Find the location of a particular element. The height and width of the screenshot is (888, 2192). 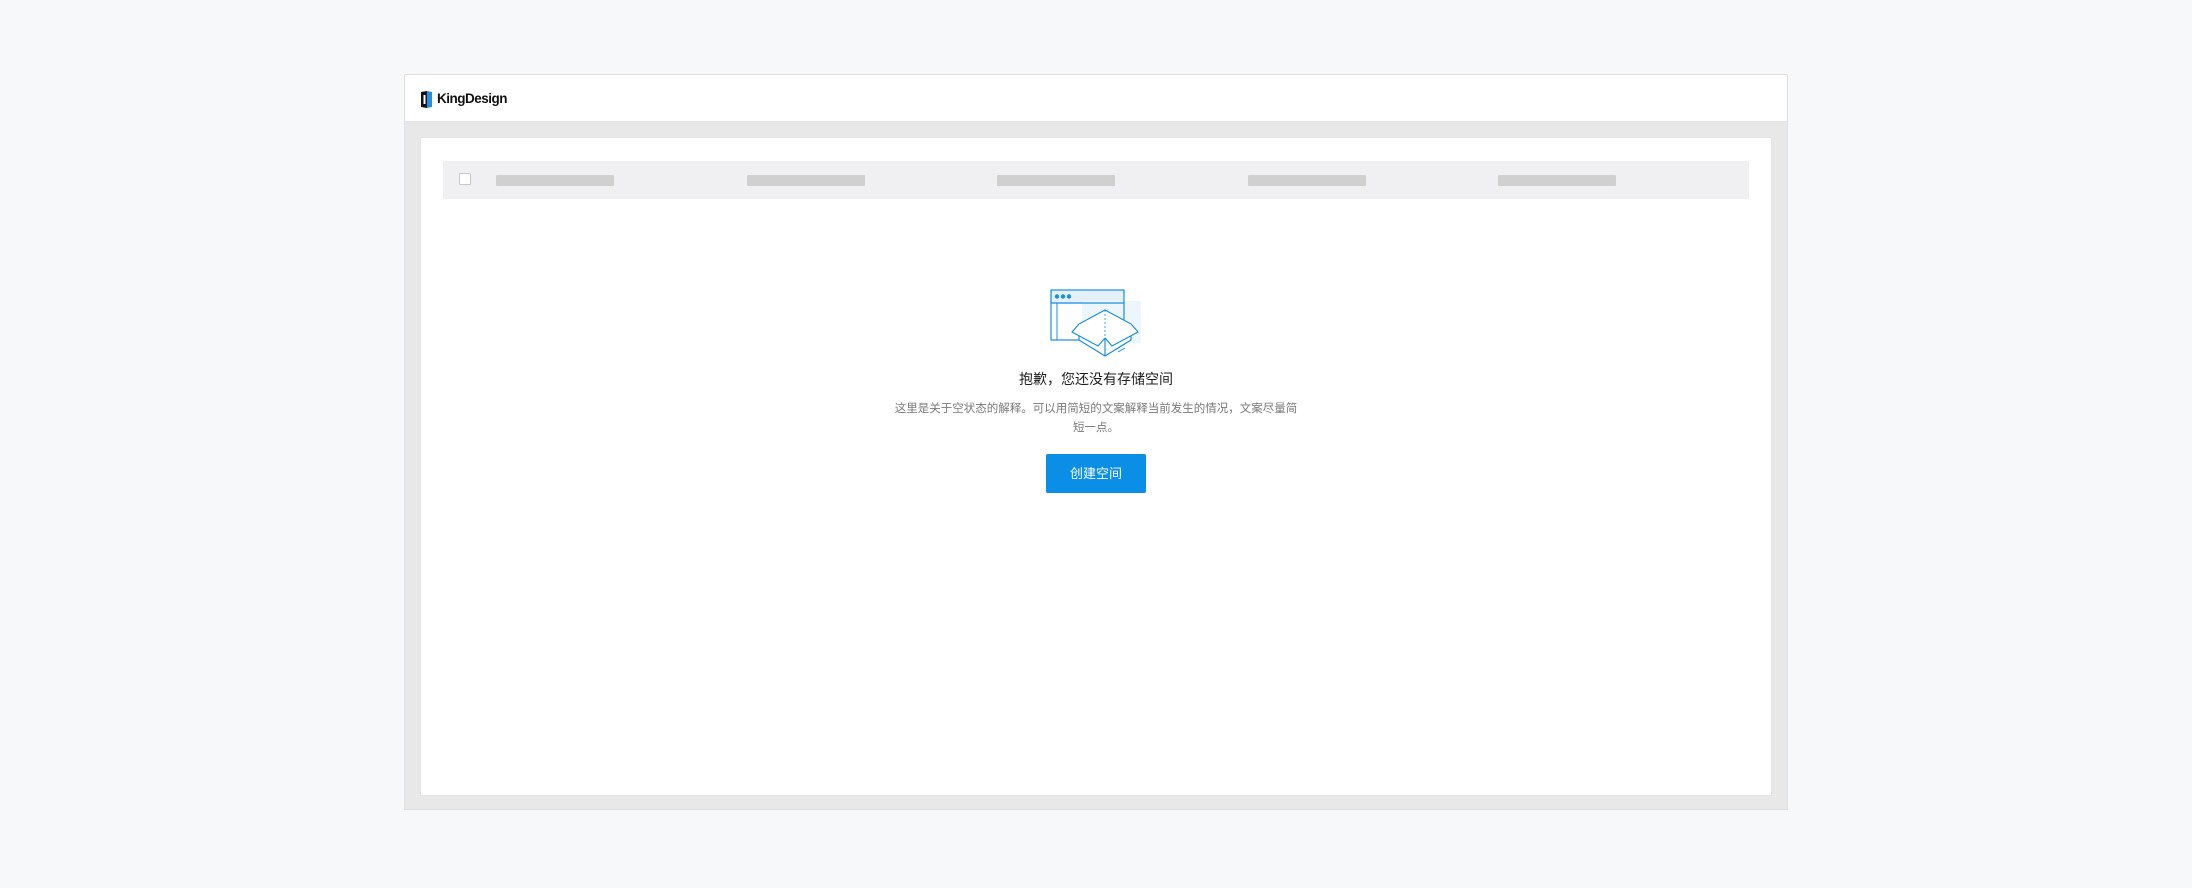

brand-name: KingDesign is located at coordinates (472, 98).